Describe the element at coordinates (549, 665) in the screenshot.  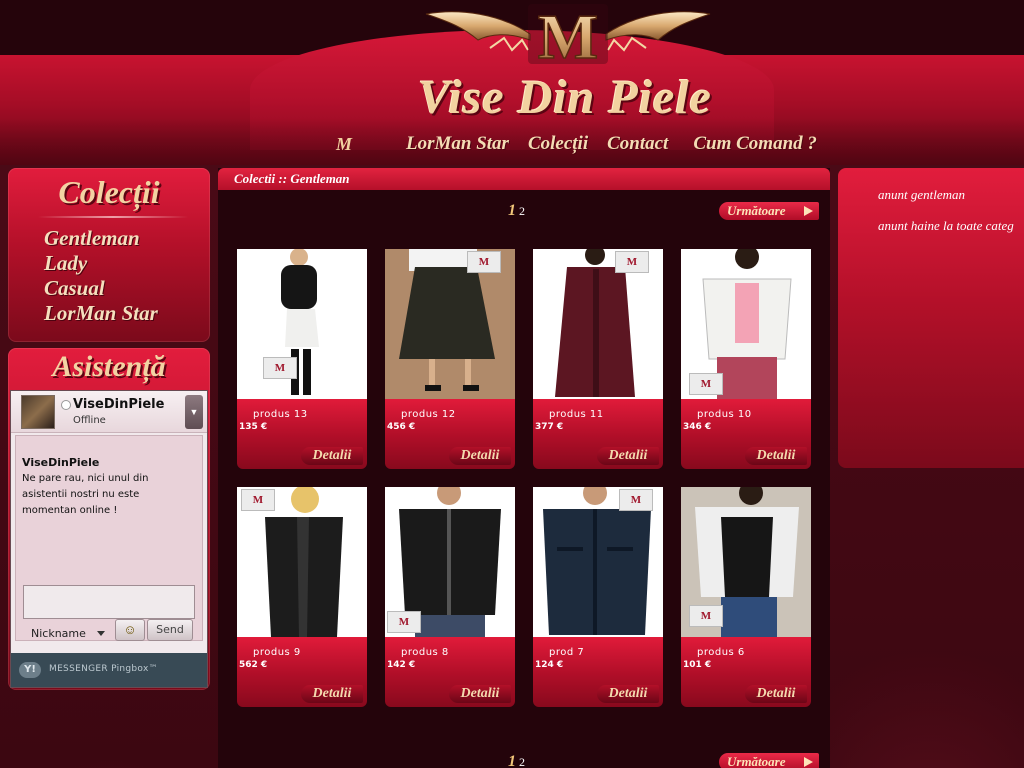
I see `product-price: 124 €` at that location.